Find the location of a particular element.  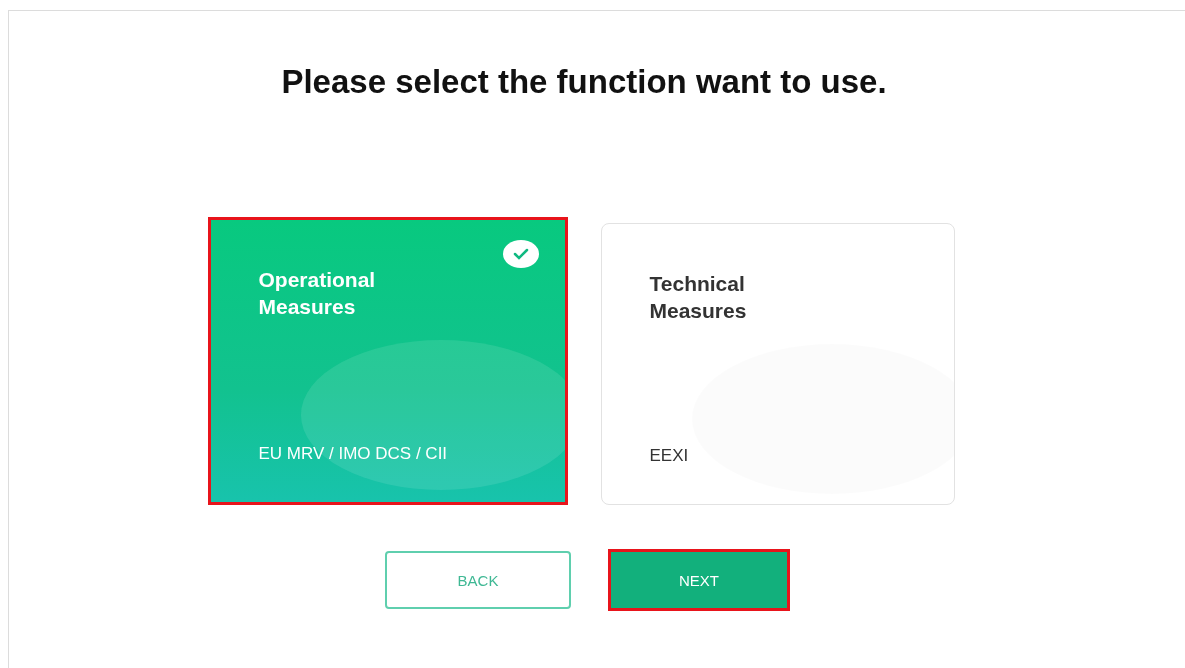

back-button: BACK is located at coordinates (478, 580).